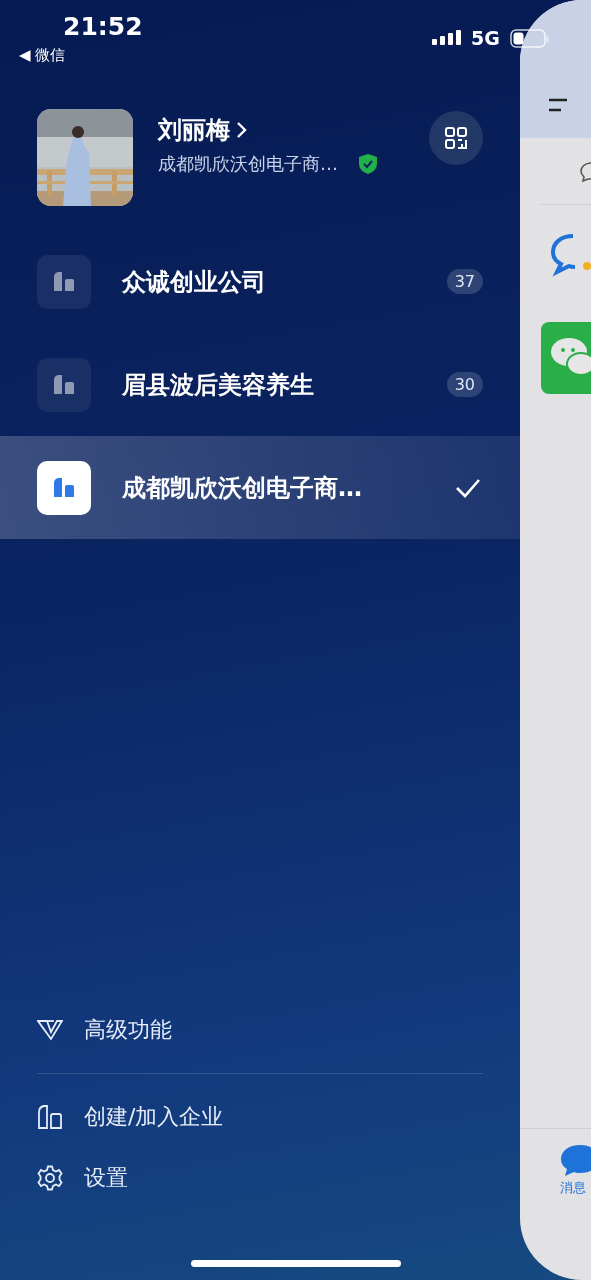 The width and height of the screenshot is (591, 1280). I want to click on checkmark-icon, so click(468, 487).